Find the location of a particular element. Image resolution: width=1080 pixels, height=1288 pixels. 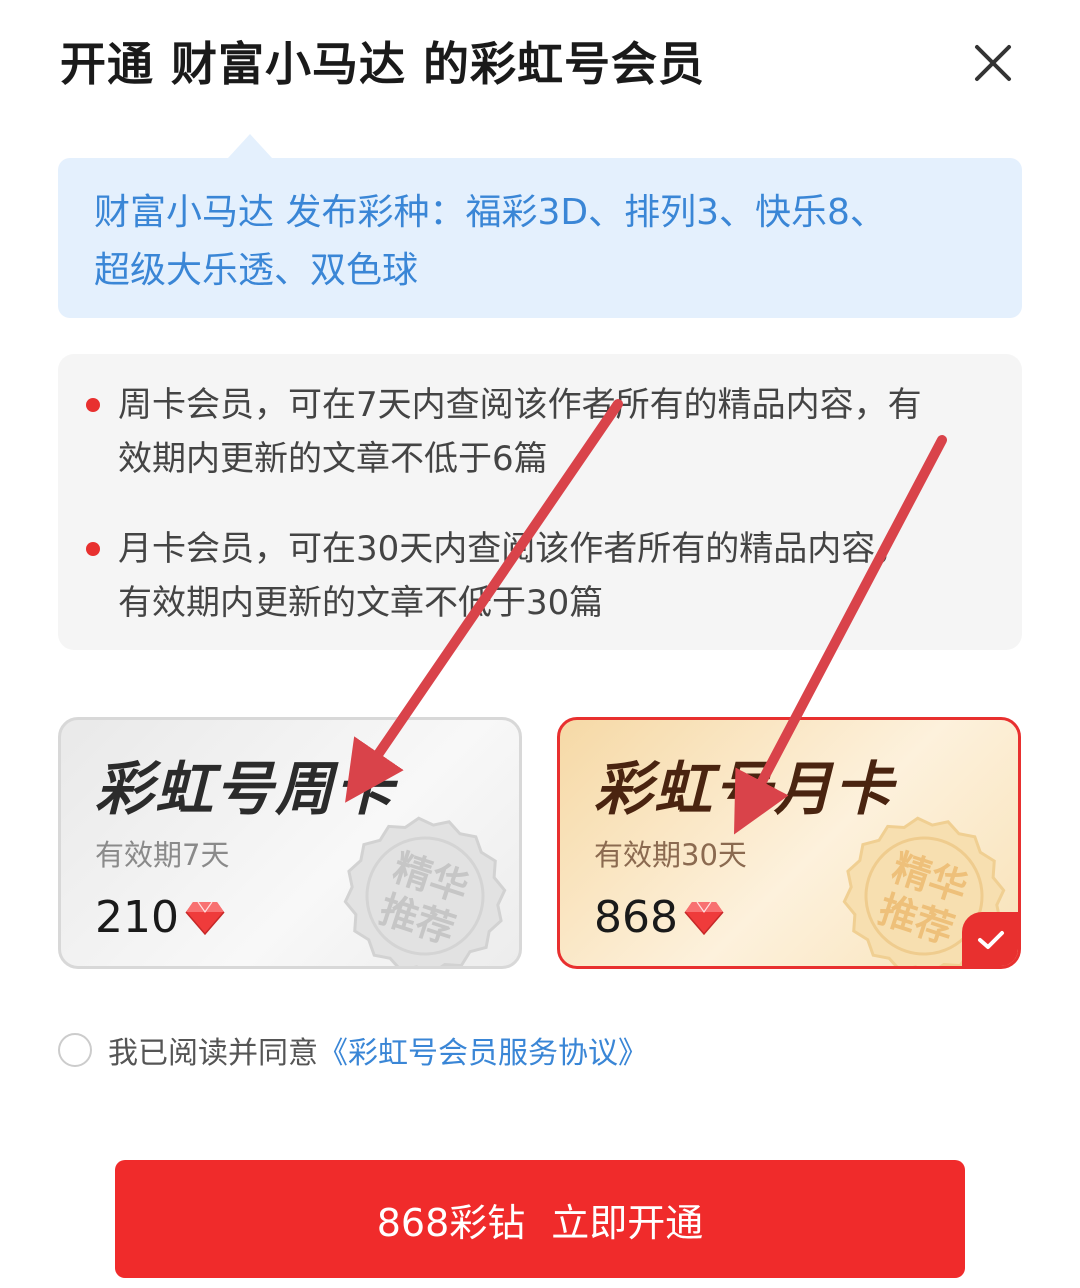

plan-price: 210 is located at coordinates (160, 917).